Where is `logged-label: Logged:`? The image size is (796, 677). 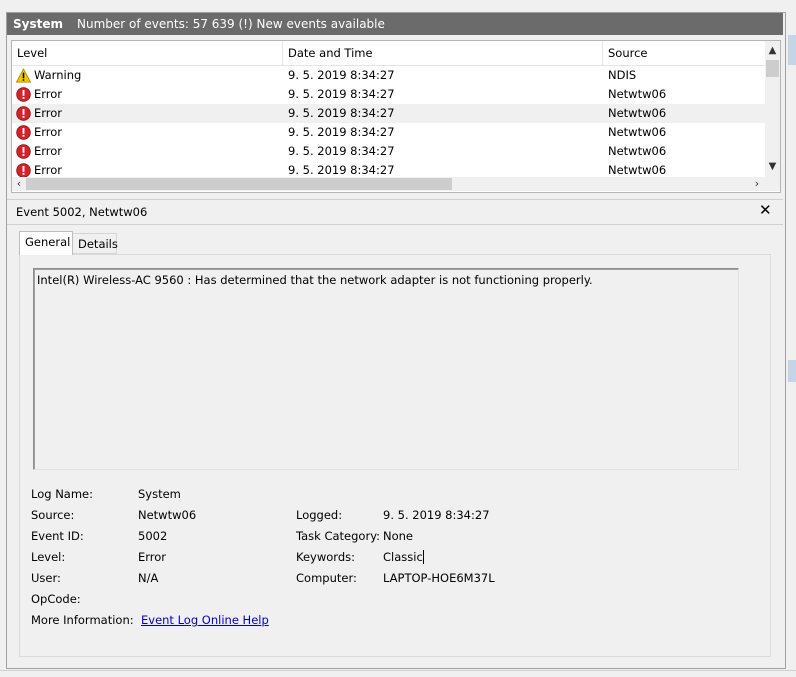 logged-label: Logged: is located at coordinates (319, 515).